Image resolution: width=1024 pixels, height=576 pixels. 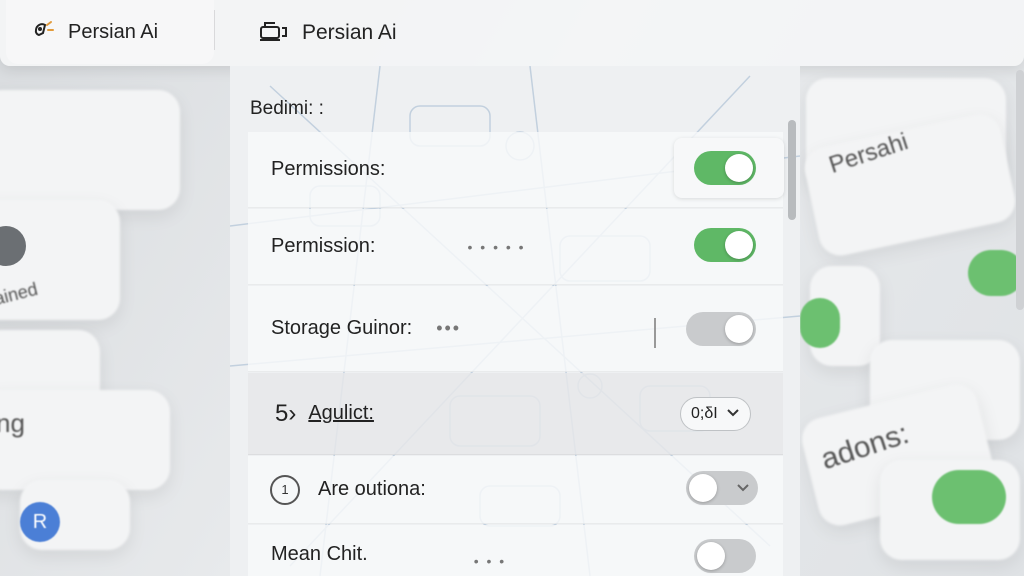 What do you see at coordinates (792, 170) in the screenshot?
I see `panel-scrollbar` at bounding box center [792, 170].